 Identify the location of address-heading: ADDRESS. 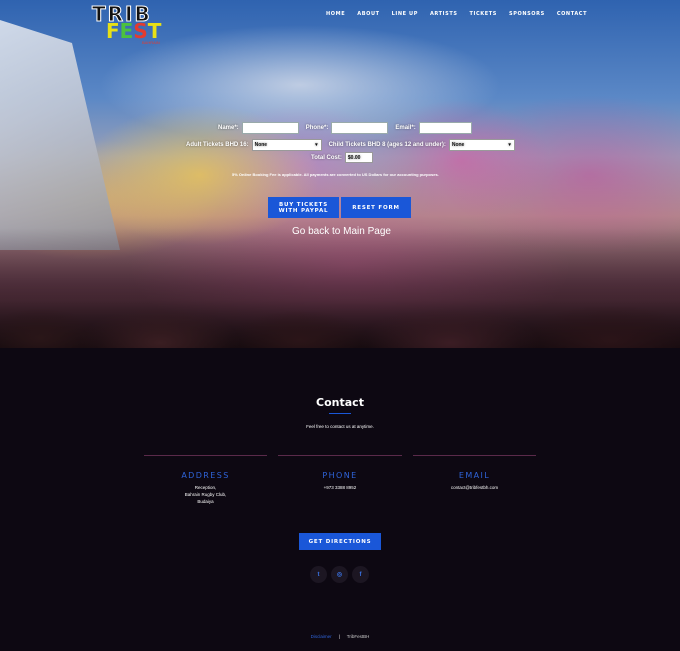
(205, 475).